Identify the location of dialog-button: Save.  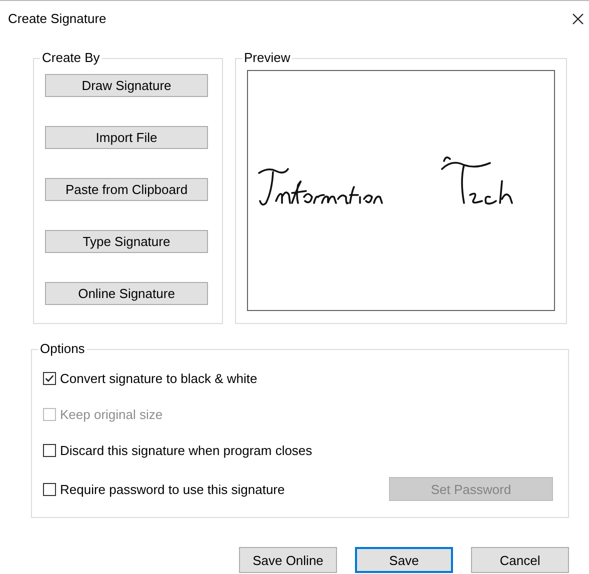
(404, 560).